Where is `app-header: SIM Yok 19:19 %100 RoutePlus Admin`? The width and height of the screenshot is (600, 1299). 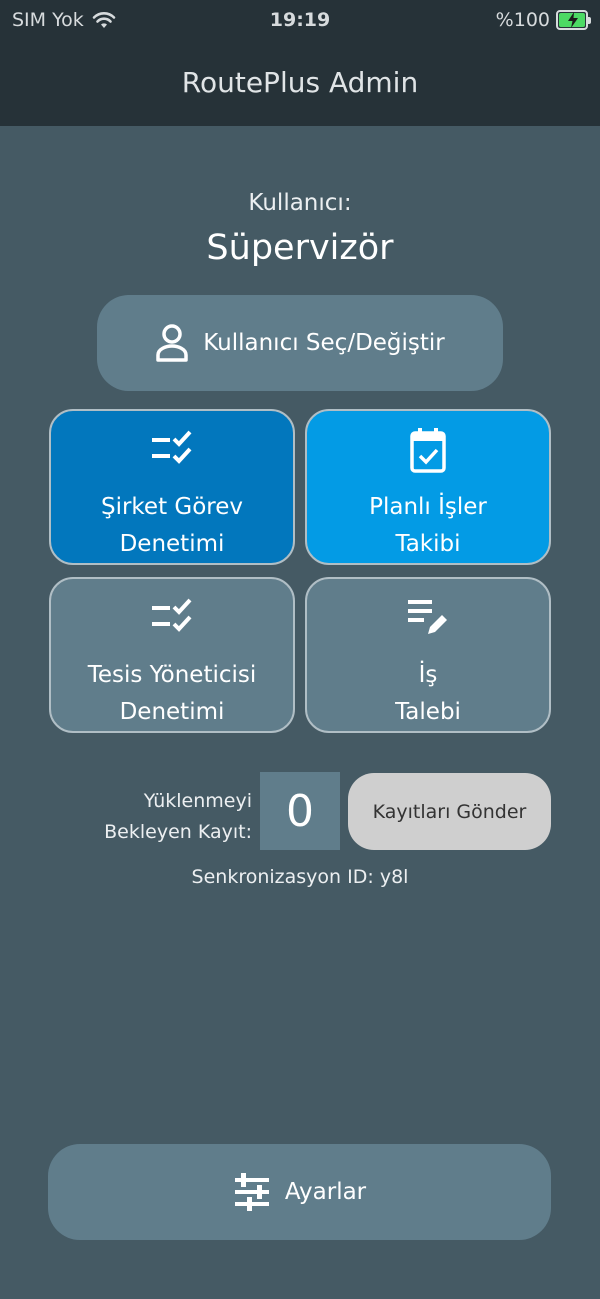 app-header: SIM Yok 19:19 %100 RoutePlus Admin is located at coordinates (300, 63).